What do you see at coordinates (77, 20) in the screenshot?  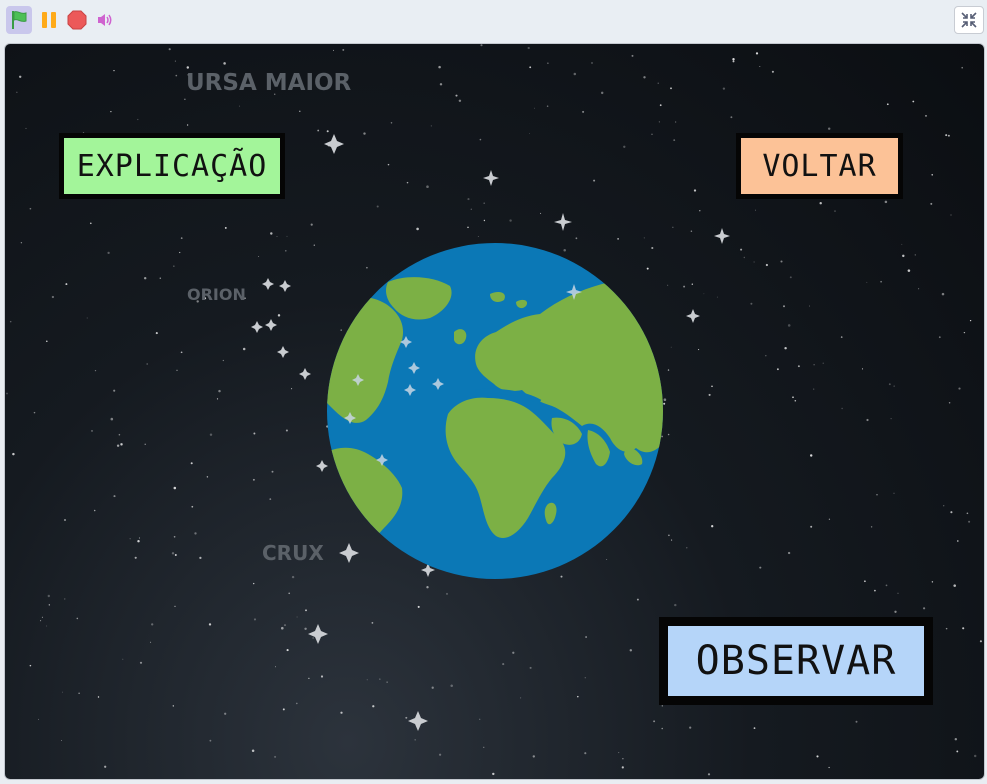 I see `stop-icon` at bounding box center [77, 20].